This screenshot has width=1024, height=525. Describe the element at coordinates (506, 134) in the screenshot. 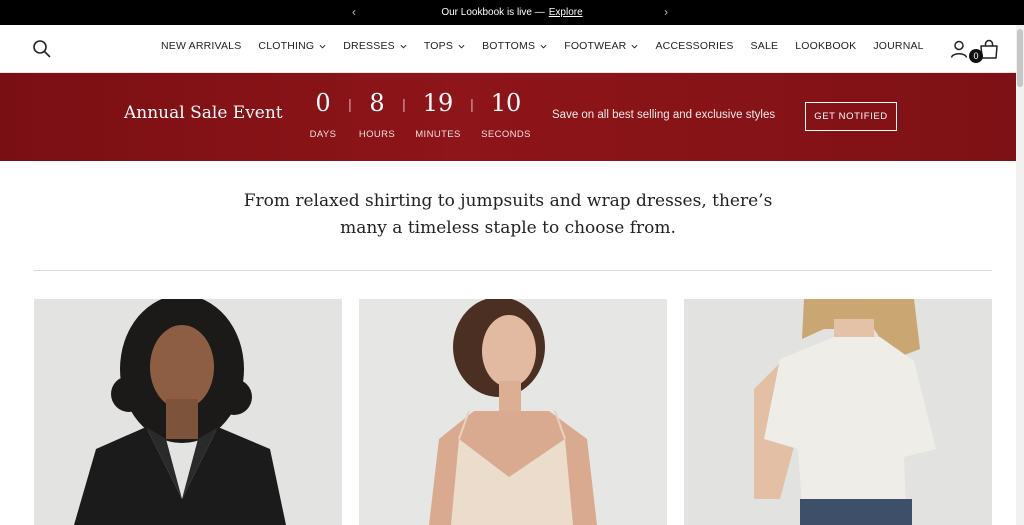

I see `countdown-label: SECONDS` at that location.